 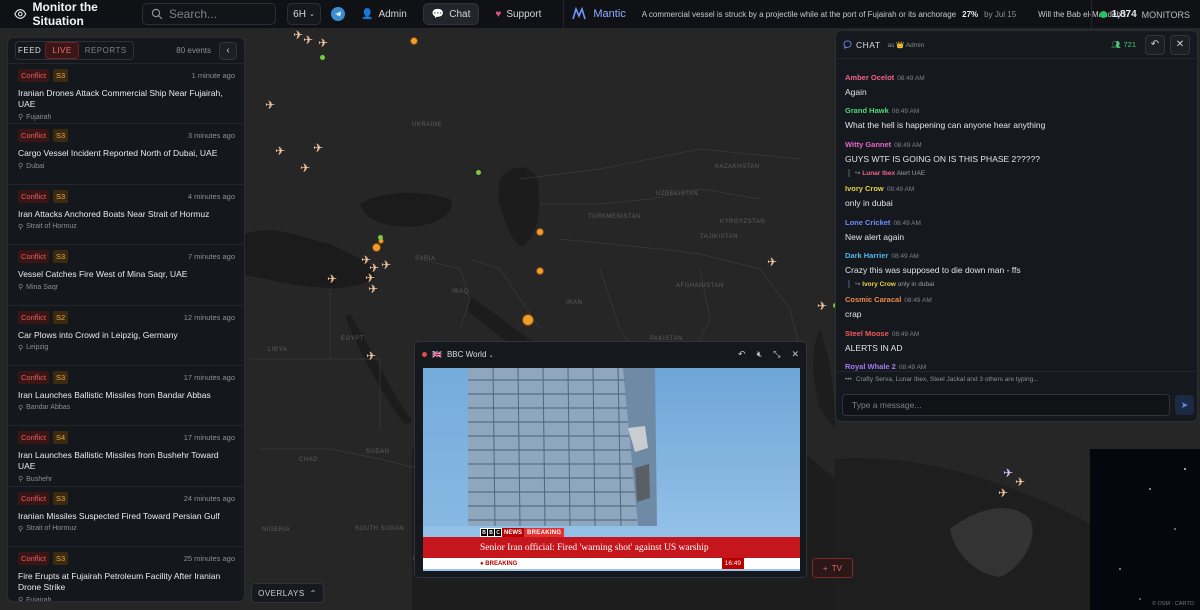 I want to click on message-text: crap, so click(x=853, y=314).